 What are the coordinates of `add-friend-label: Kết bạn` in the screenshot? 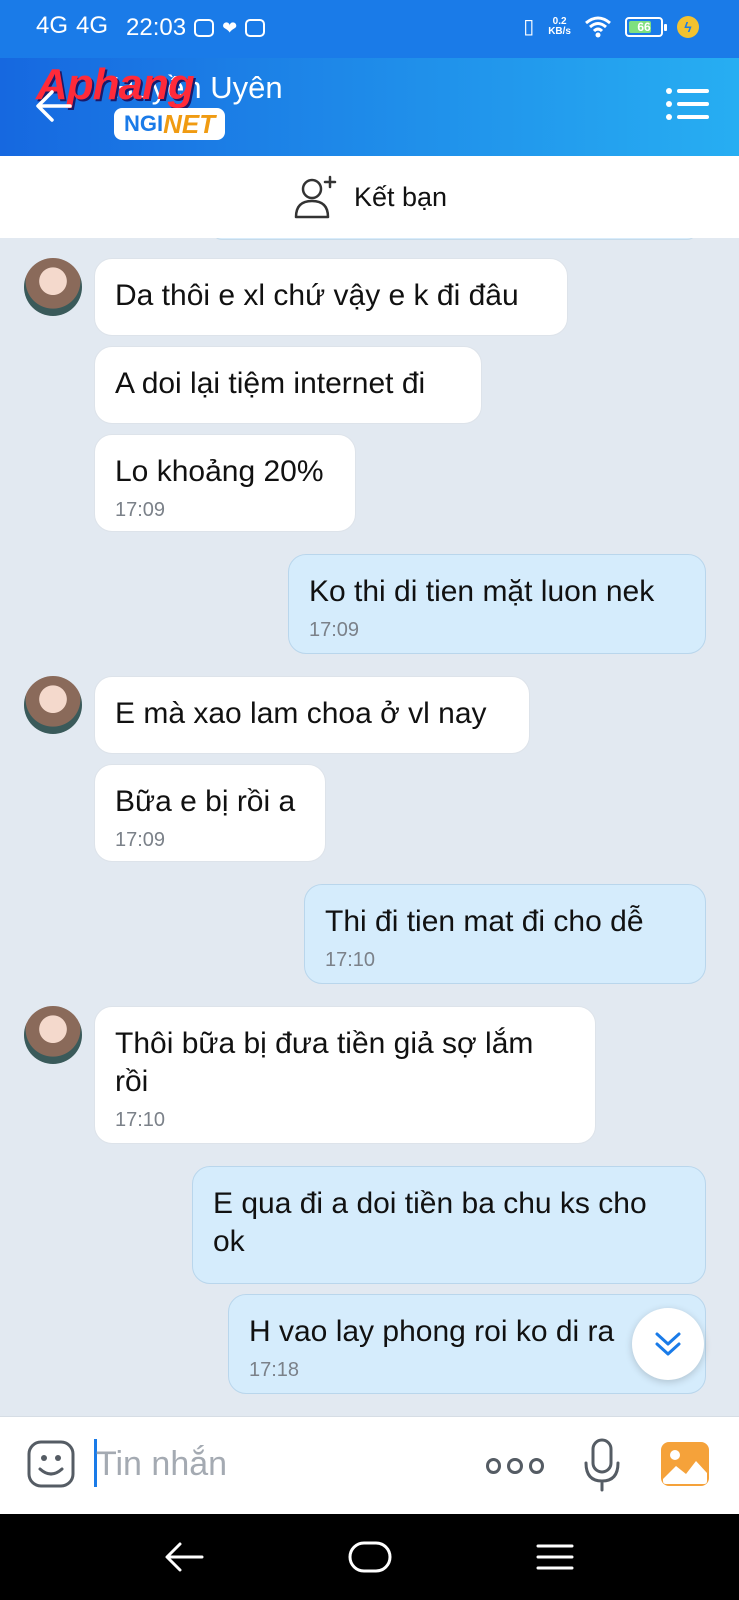 It's located at (400, 196).